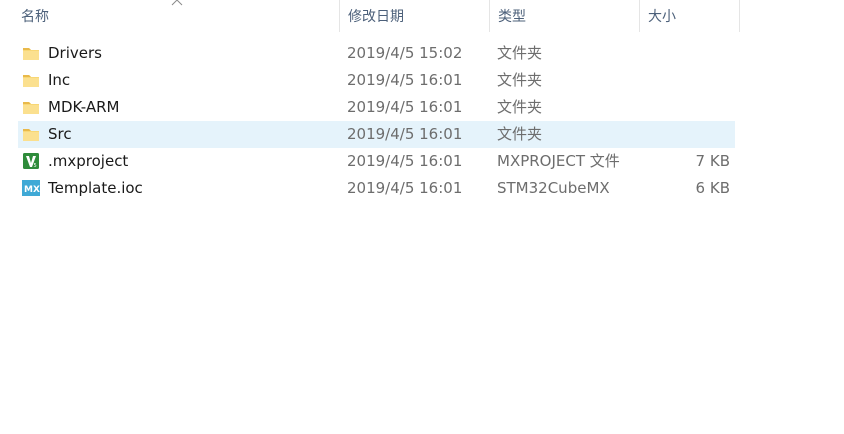 The height and width of the screenshot is (434, 844). What do you see at coordinates (35, 166) in the screenshot?
I see `svg-text: 5` at bounding box center [35, 166].